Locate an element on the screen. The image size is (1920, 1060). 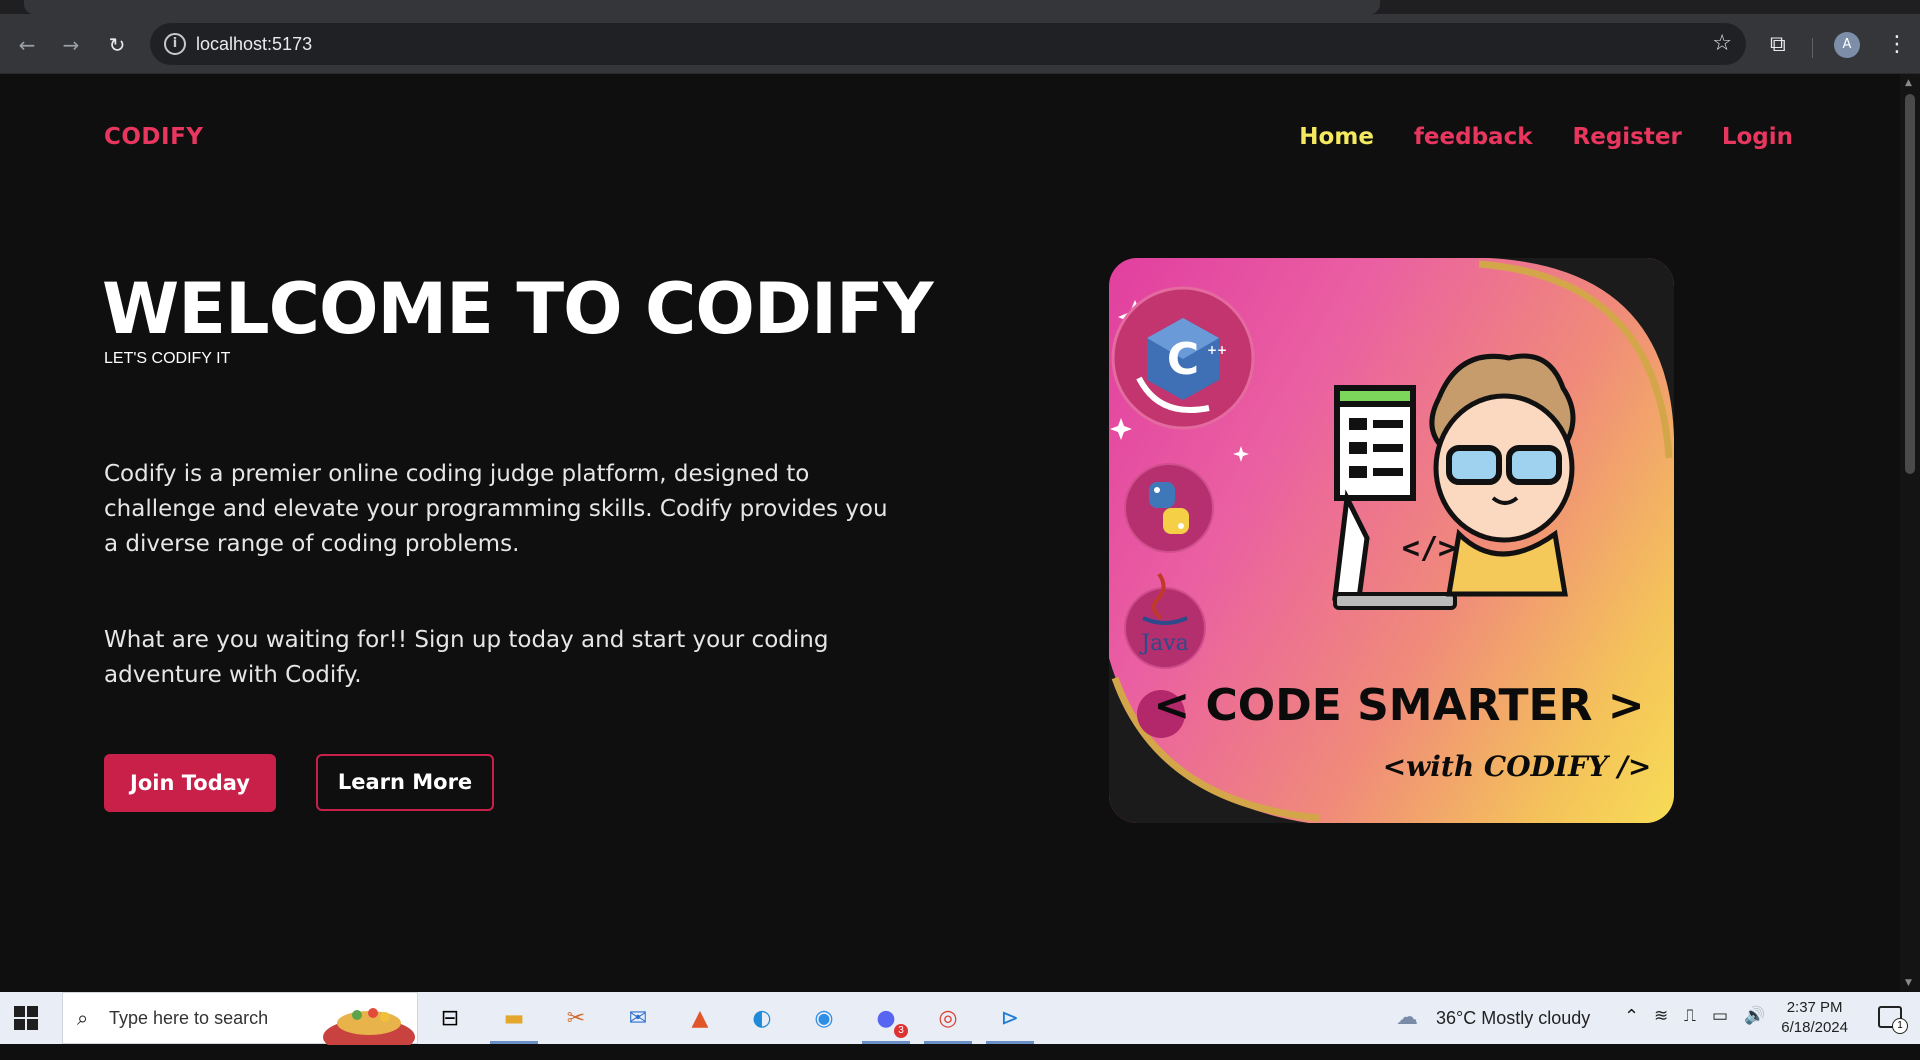
cpp-badge: C ++ is located at coordinates (1183, 358).